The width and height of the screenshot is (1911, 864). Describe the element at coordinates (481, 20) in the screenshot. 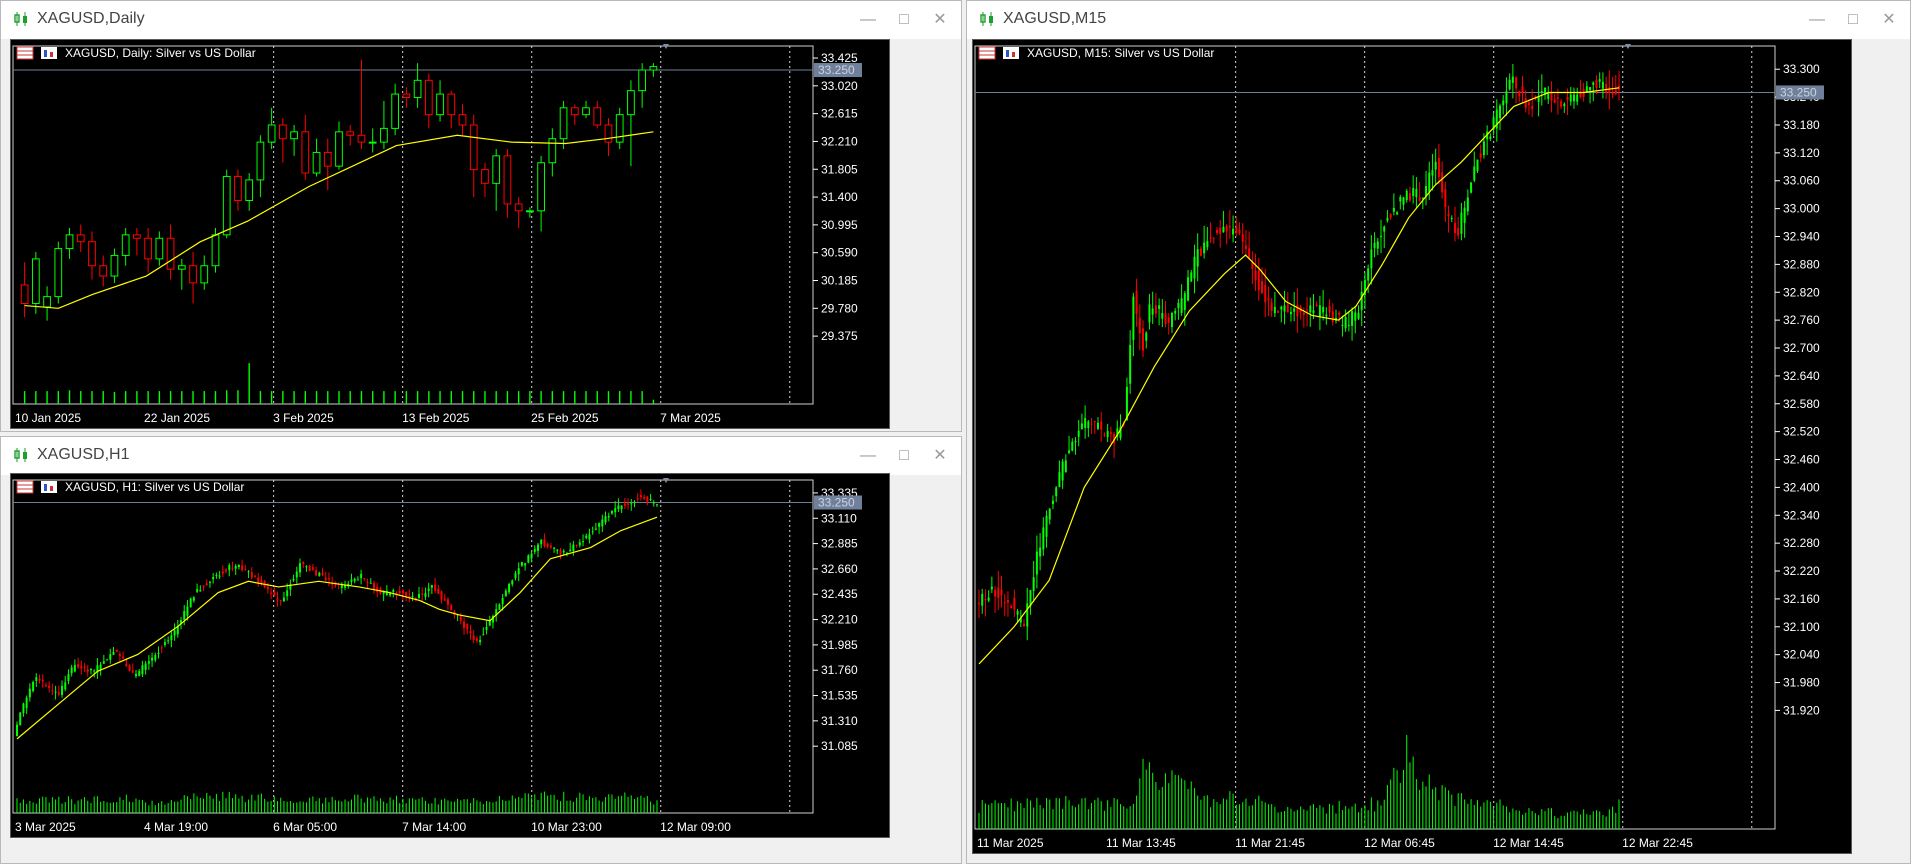

I see `window-titlebar: XAGUSD,Daily — □ ✕` at that location.